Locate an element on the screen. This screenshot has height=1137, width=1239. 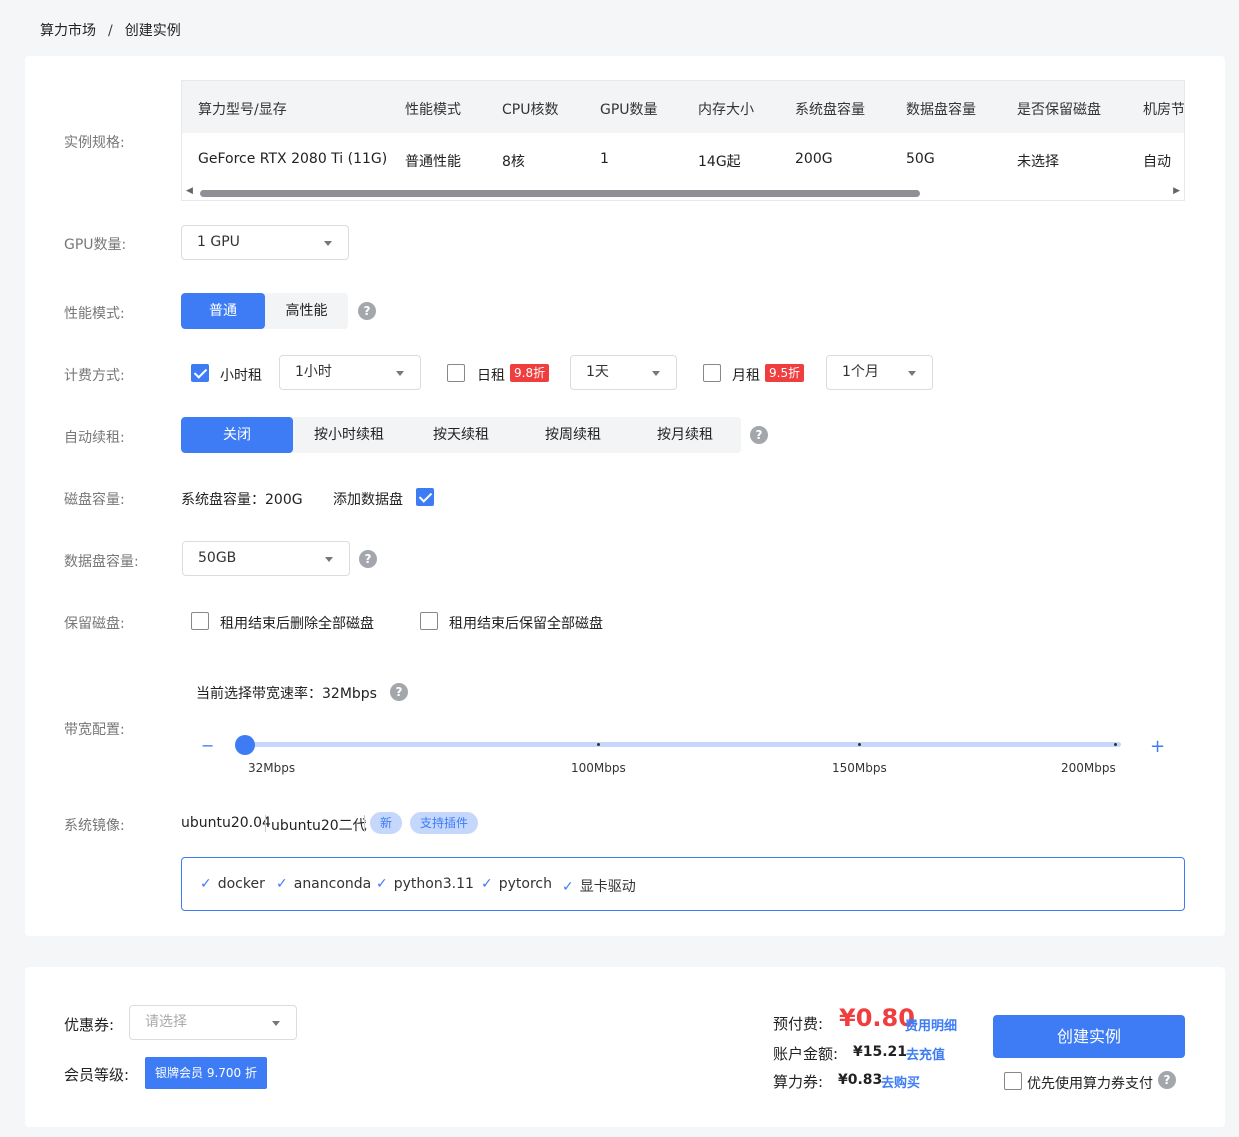
spec-cell-gpu: 1 is located at coordinates (604, 159).